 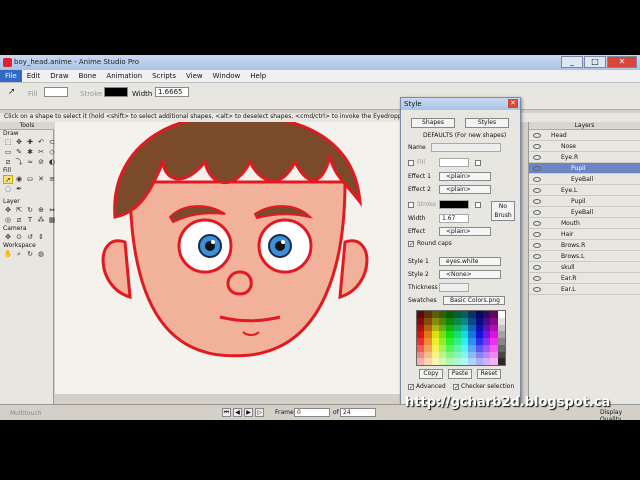 What do you see at coordinates (30, 142) in the screenshot?
I see `add-point-icon: ✚` at bounding box center [30, 142].